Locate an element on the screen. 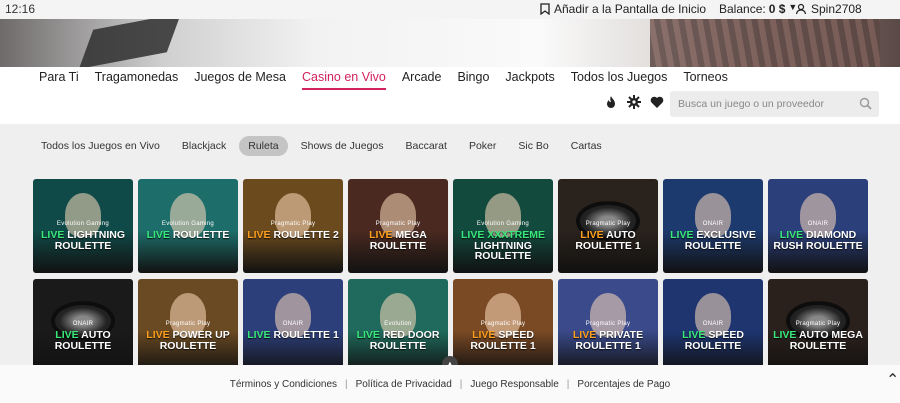 This screenshot has height=403, width=900. game-title: LIVE EXCLUSIVE ROULETTE is located at coordinates (713, 240).